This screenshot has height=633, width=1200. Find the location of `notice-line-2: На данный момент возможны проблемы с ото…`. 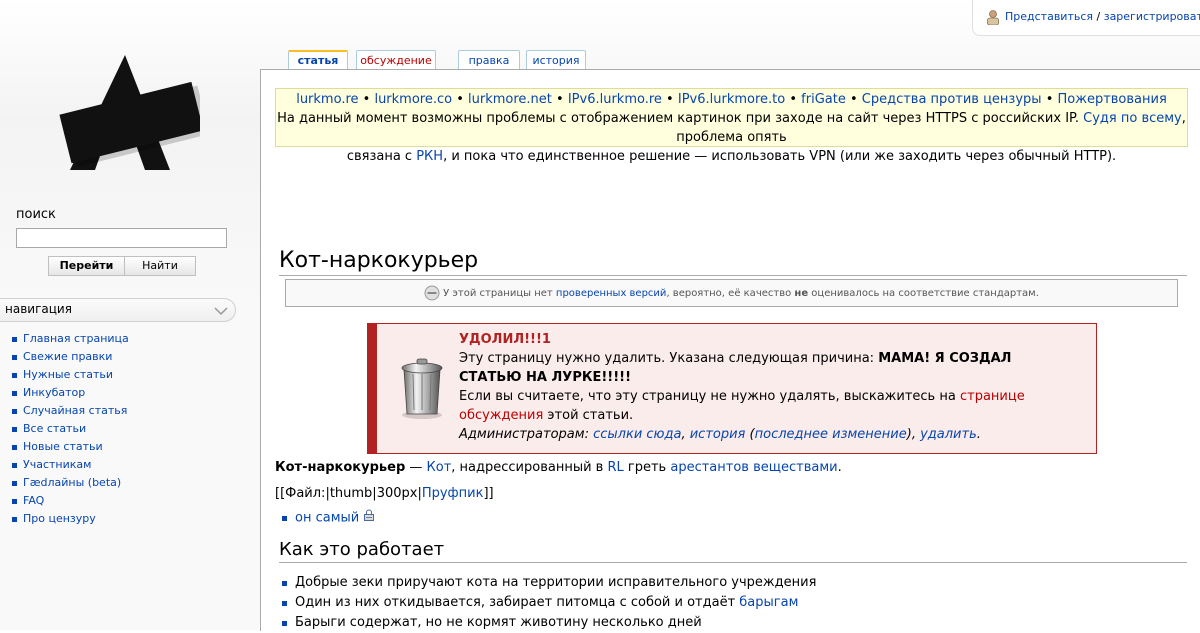

notice-line-2: На данный момент возможны проблемы с ото… is located at coordinates (731, 128).